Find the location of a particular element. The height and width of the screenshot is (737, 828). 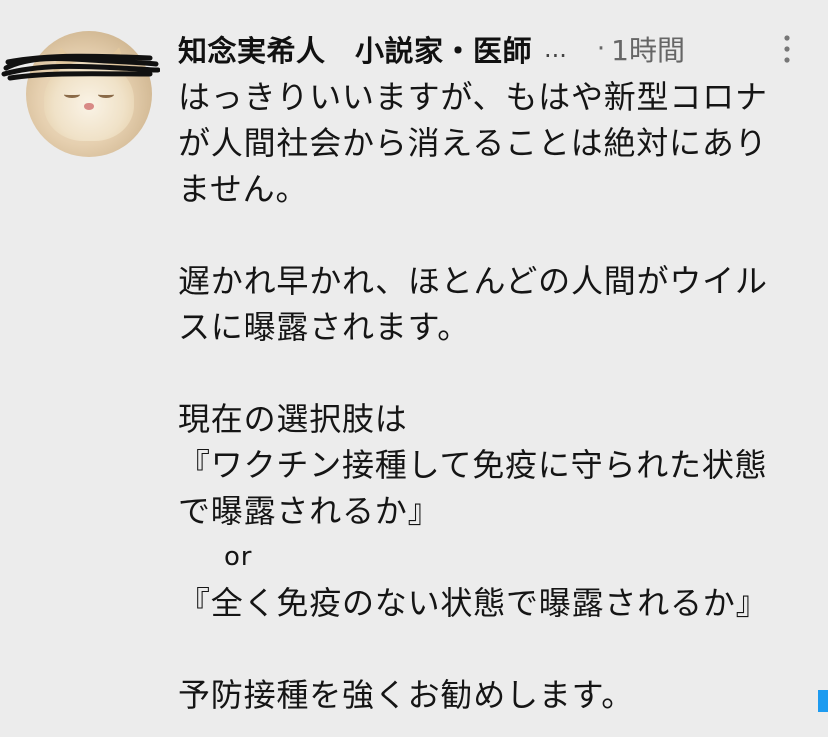

post-line-or: or is located at coordinates (238, 557).